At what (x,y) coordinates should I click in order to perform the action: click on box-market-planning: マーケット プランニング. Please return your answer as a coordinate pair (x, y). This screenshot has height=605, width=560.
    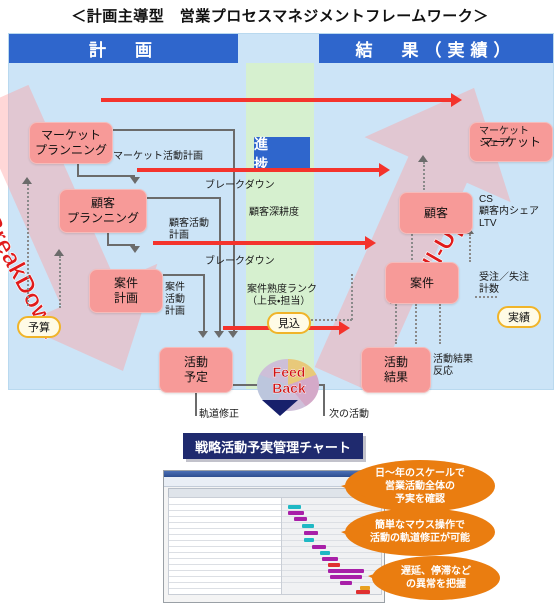
    Looking at the image, I should click on (71, 143).